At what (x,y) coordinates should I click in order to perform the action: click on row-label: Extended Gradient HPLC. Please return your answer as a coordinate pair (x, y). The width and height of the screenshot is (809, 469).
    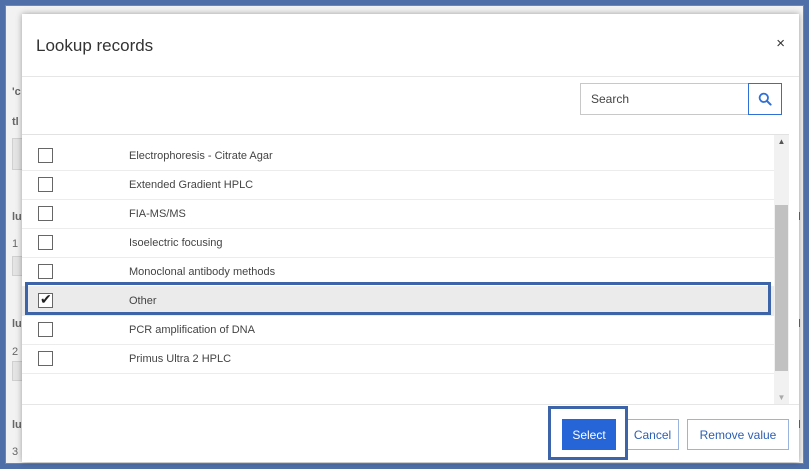
    Looking at the image, I should click on (191, 185).